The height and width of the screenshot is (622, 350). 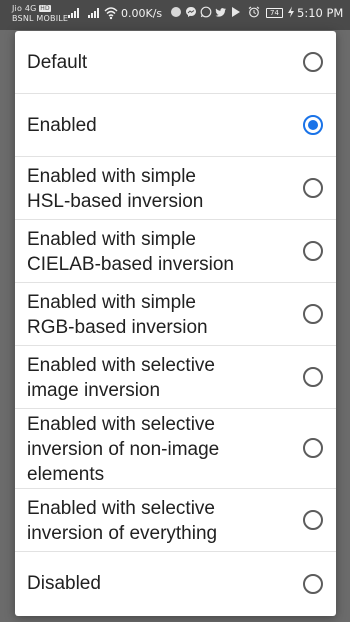 I want to click on option-label: Enabled with selective image inversion, so click(x=121, y=378).